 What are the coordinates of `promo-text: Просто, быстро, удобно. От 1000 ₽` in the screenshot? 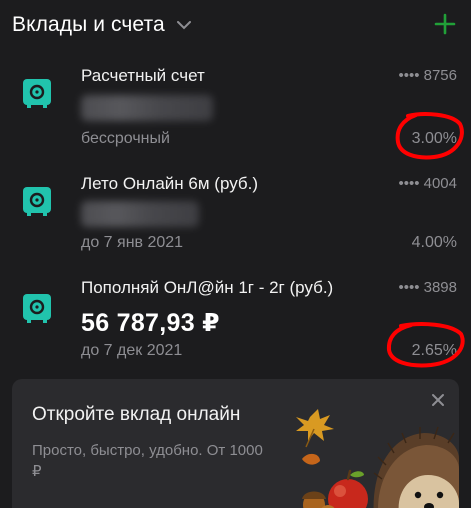 It's located at (147, 461).